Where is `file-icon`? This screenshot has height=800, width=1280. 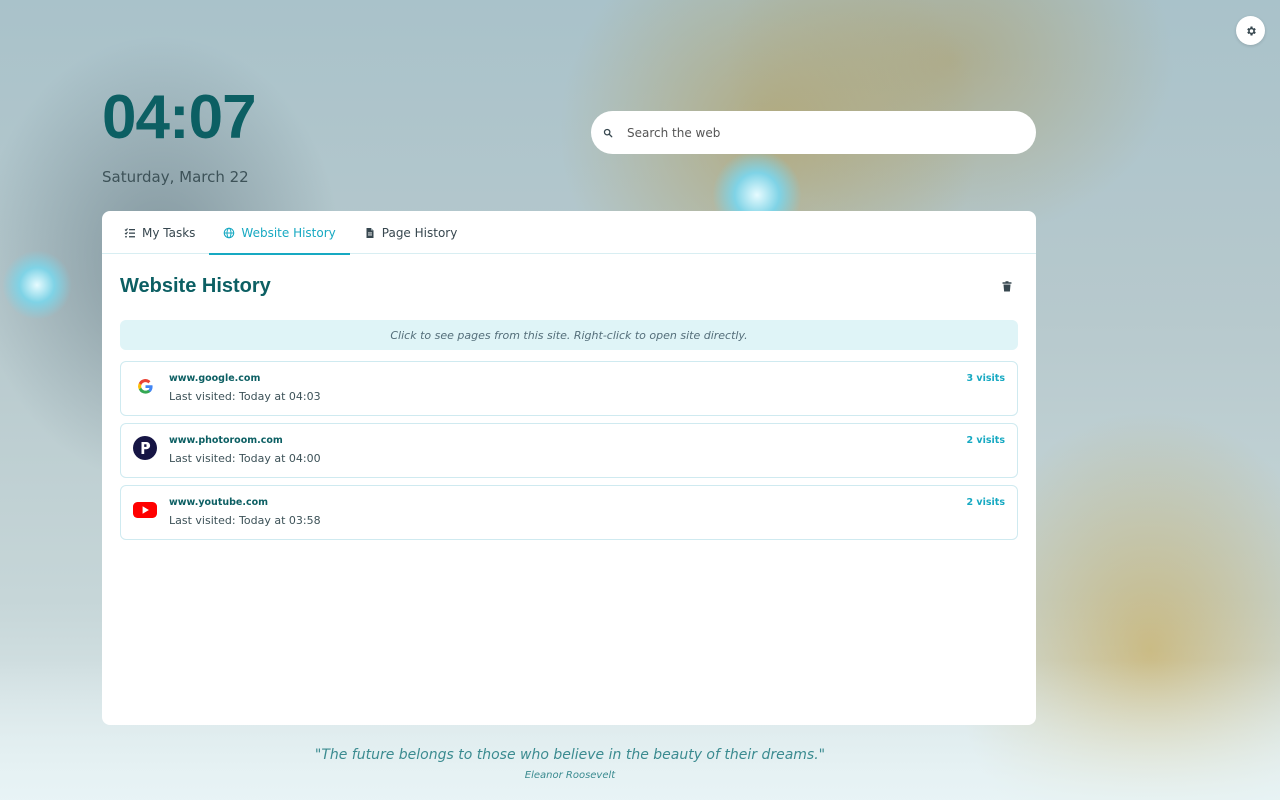 file-icon is located at coordinates (370, 232).